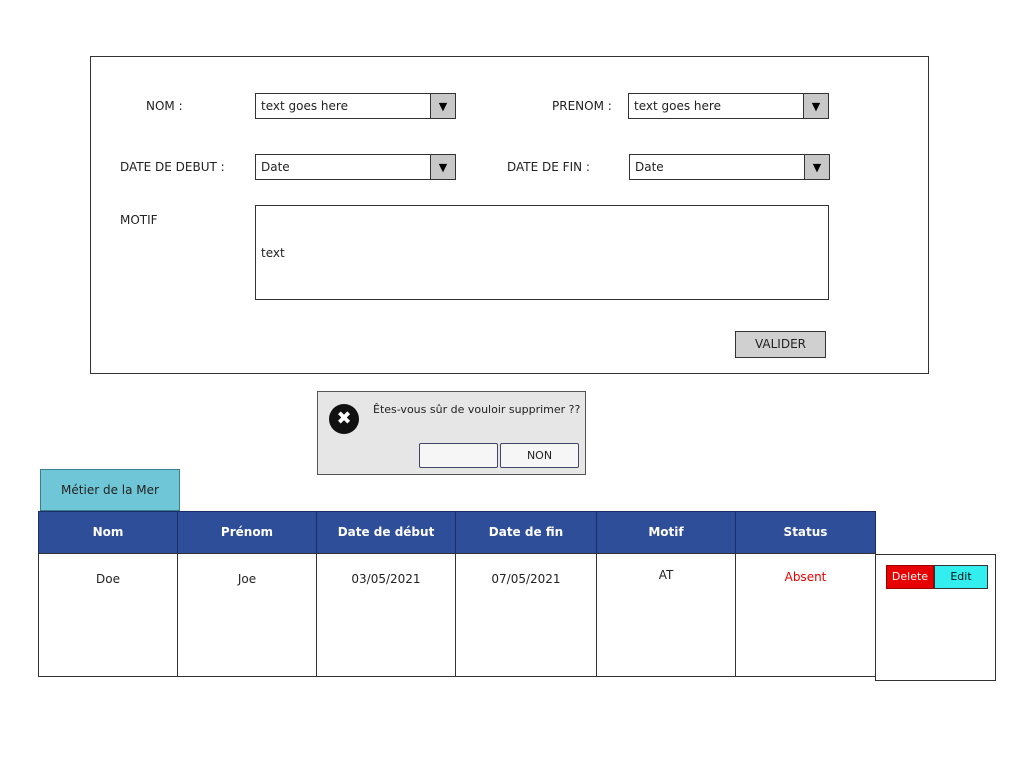 The width and height of the screenshot is (1024, 768). Describe the element at coordinates (728, 106) in the screenshot. I see `prenom-dropdown: text goes here ▼` at that location.